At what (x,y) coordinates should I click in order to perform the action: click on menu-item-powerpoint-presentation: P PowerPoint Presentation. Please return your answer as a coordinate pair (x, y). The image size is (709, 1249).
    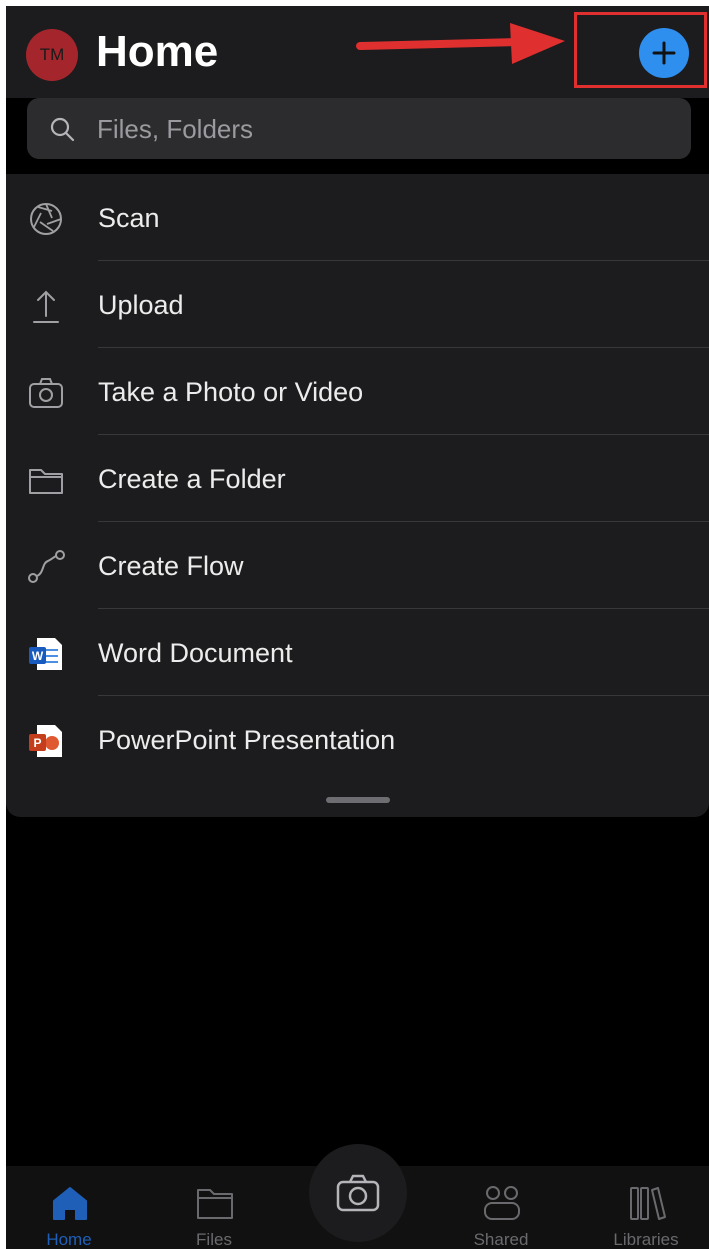
    Looking at the image, I should click on (357, 739).